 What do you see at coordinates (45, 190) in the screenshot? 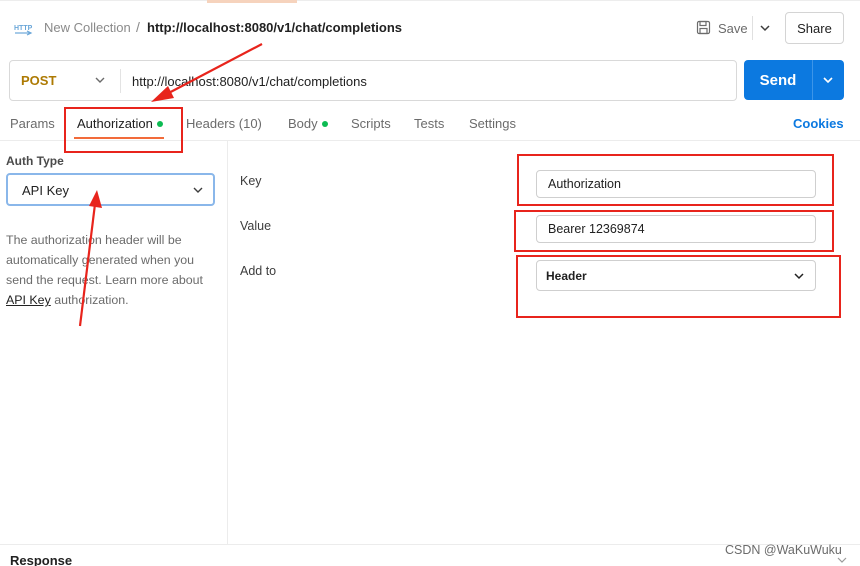
I see `auth-type-value: API Key` at bounding box center [45, 190].